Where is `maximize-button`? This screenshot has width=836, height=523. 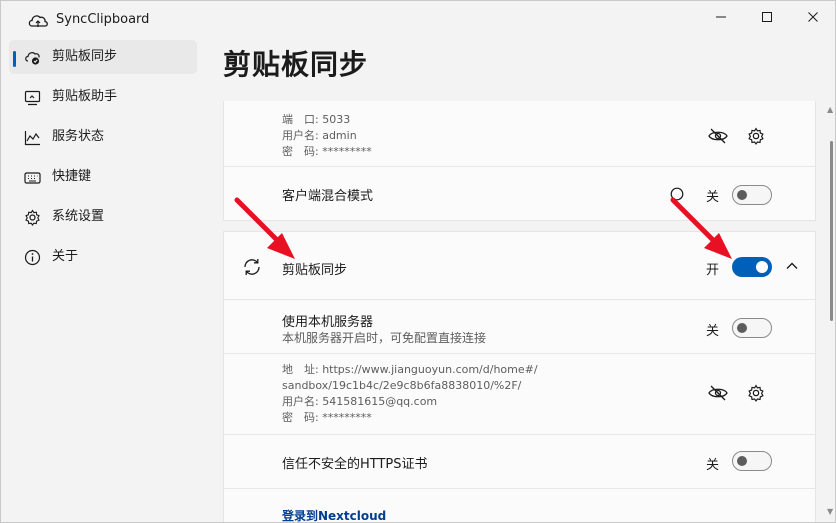 maximize-button is located at coordinates (767, 17).